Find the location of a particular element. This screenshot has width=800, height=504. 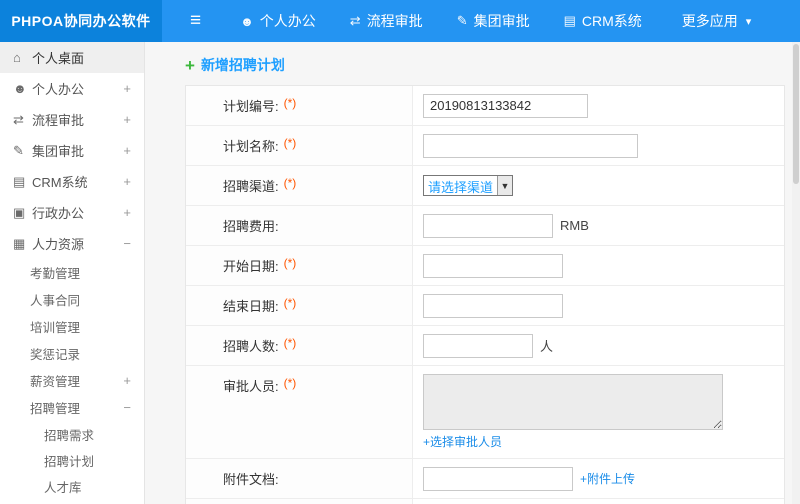

form-row: 招聘人数: (*) 人 is located at coordinates (485, 346).